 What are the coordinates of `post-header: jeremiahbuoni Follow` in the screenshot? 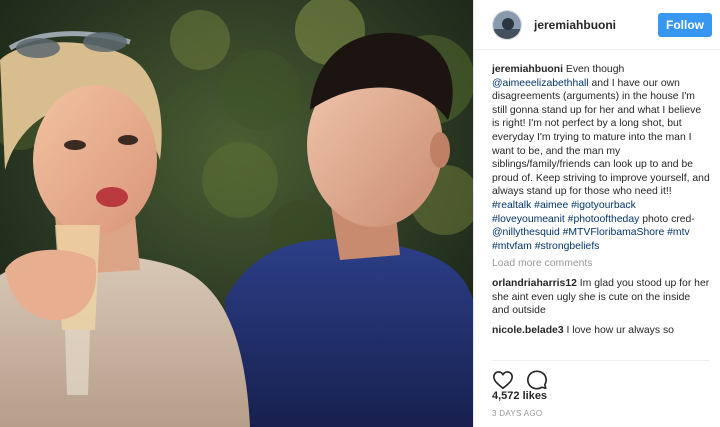 It's located at (597, 25).